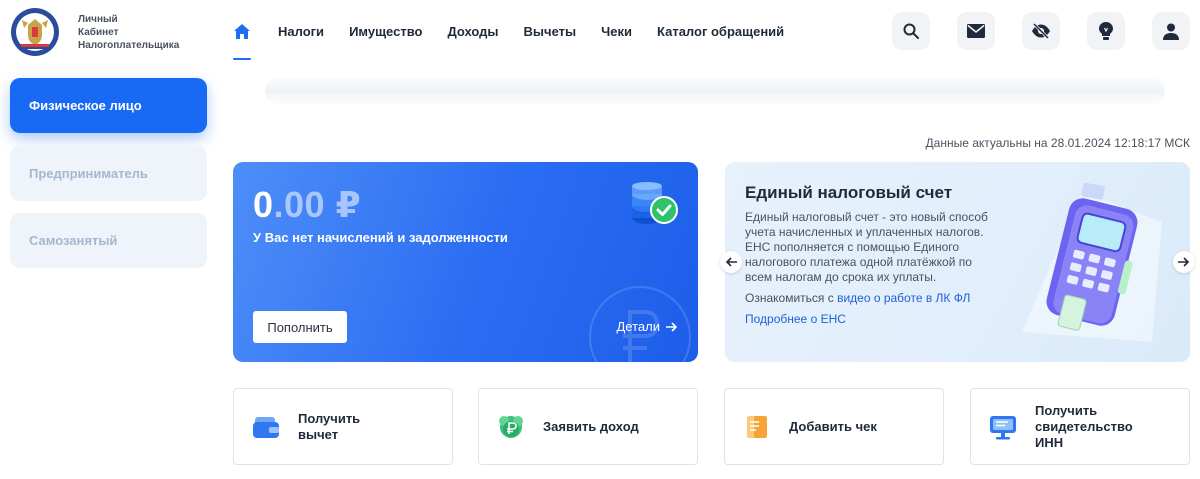 The height and width of the screenshot is (479, 1200). I want to click on ens-prev-button, so click(731, 262).